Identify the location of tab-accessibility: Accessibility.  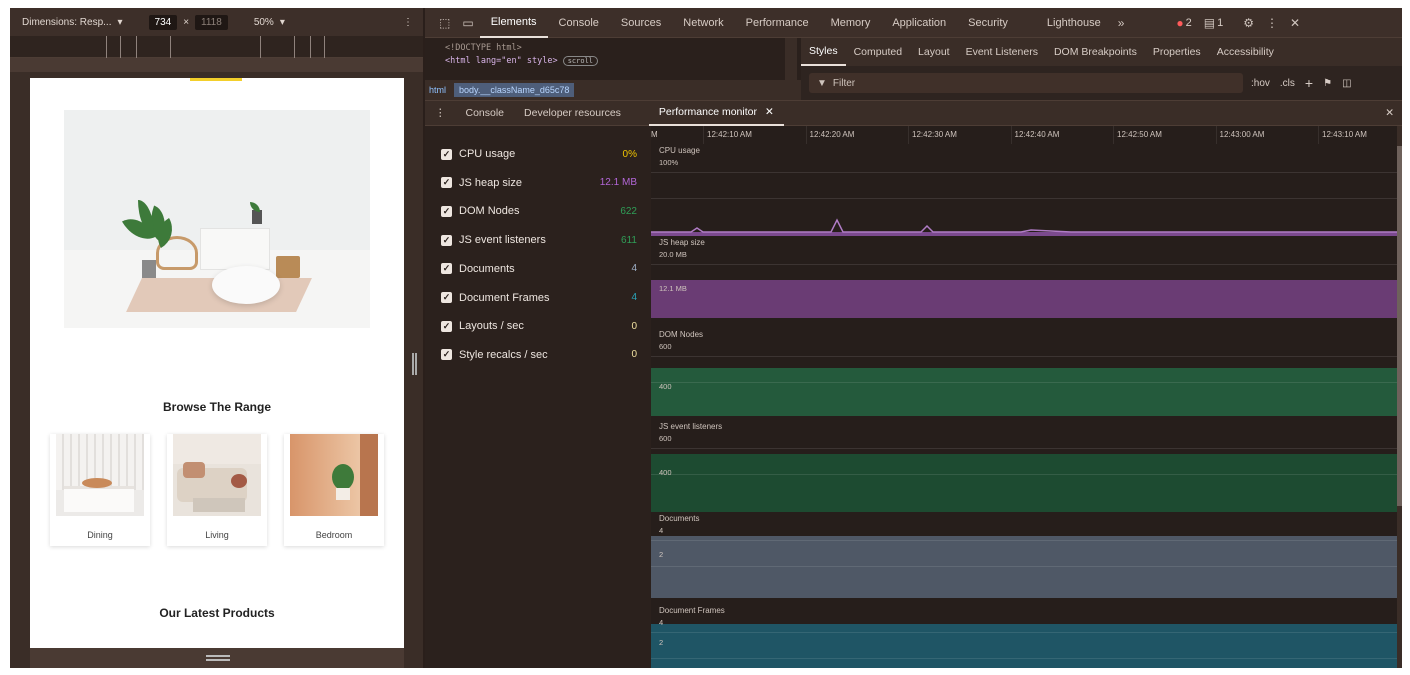
(1245, 52).